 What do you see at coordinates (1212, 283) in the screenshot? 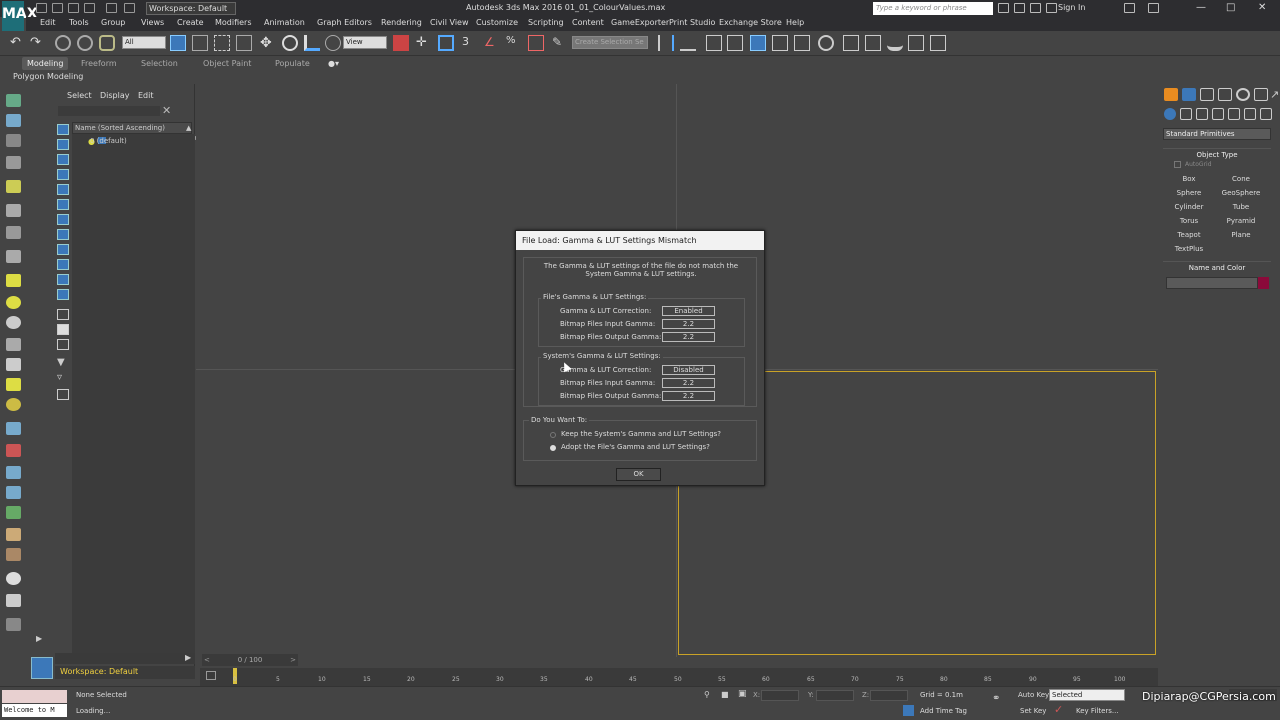
I see `object-name-field` at bounding box center [1212, 283].